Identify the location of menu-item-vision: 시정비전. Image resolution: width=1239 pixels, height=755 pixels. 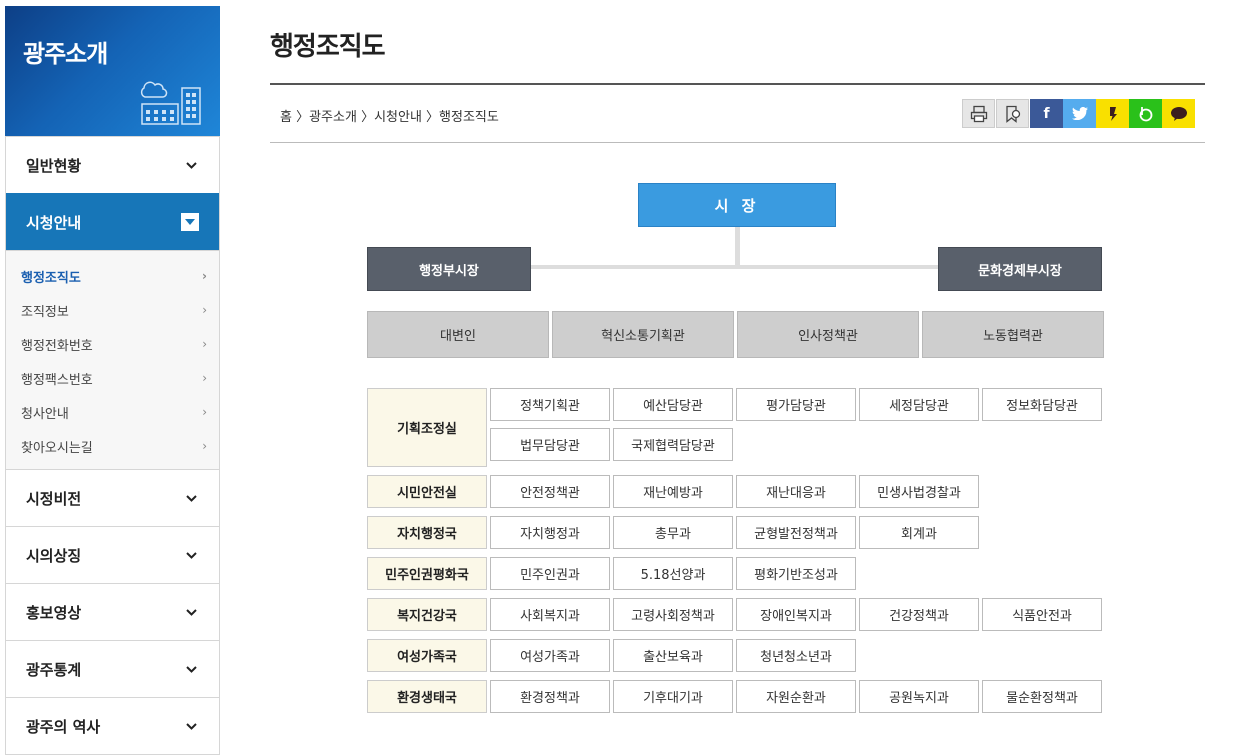
(112, 497).